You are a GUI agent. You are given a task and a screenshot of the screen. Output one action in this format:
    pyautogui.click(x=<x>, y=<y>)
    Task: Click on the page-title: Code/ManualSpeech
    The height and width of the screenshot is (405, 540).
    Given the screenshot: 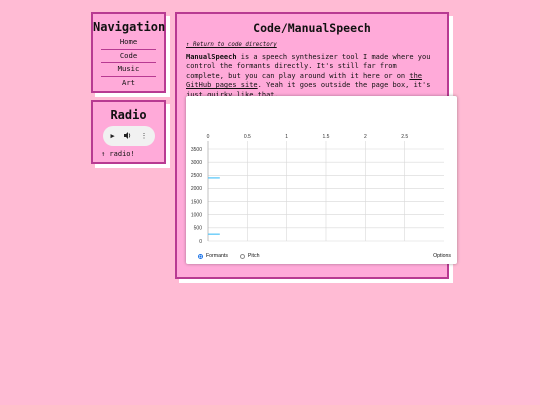 What is the action you would take?
    pyautogui.click(x=312, y=28)
    